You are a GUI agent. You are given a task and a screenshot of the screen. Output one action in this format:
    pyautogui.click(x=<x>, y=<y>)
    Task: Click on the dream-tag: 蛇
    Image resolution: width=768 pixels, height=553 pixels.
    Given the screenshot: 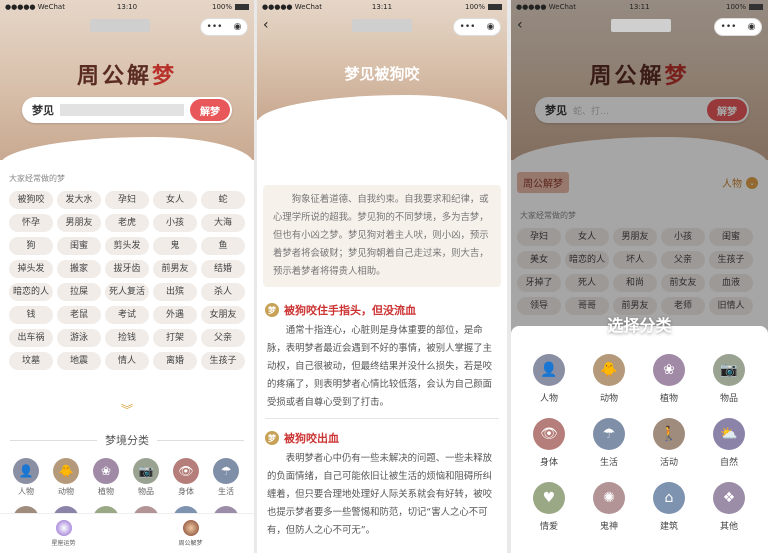 What is the action you would take?
    pyautogui.click(x=223, y=200)
    